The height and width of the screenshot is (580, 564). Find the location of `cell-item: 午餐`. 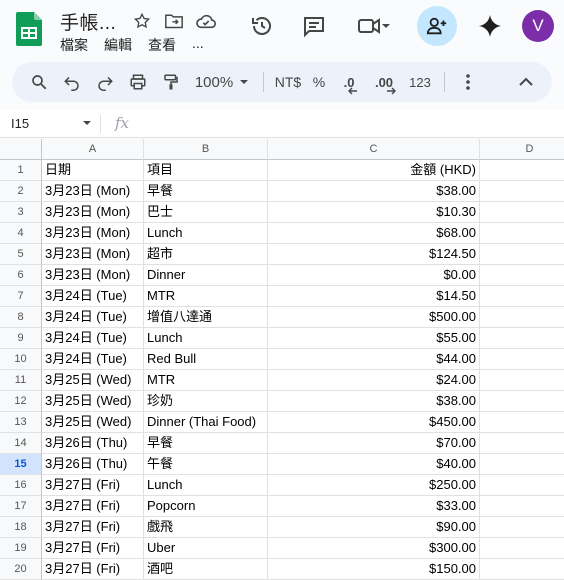

cell-item: 午餐 is located at coordinates (206, 464).